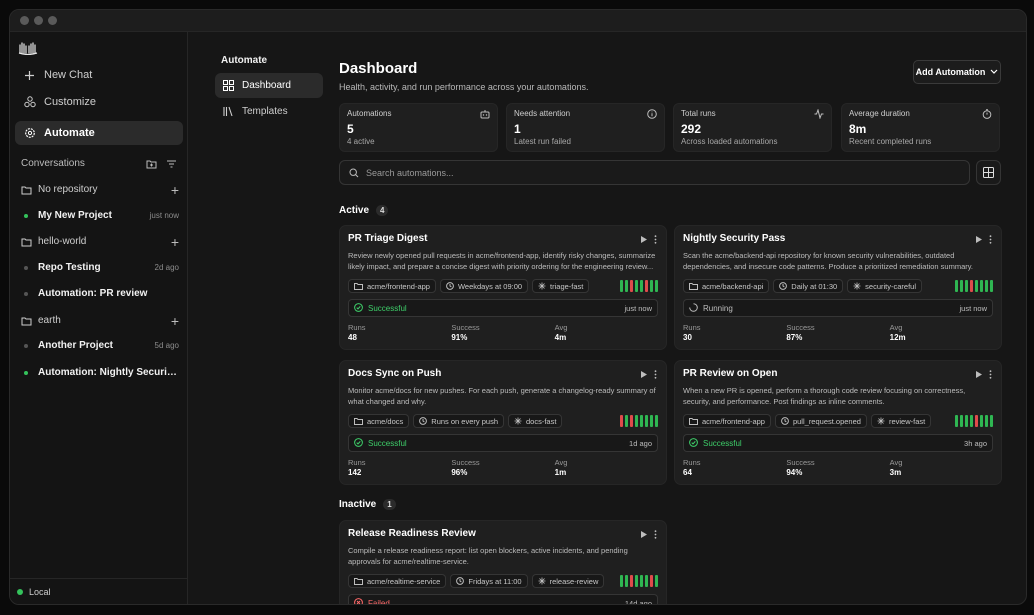 The height and width of the screenshot is (615, 1034). I want to click on conversation-title: Automation: PR review, so click(93, 293).